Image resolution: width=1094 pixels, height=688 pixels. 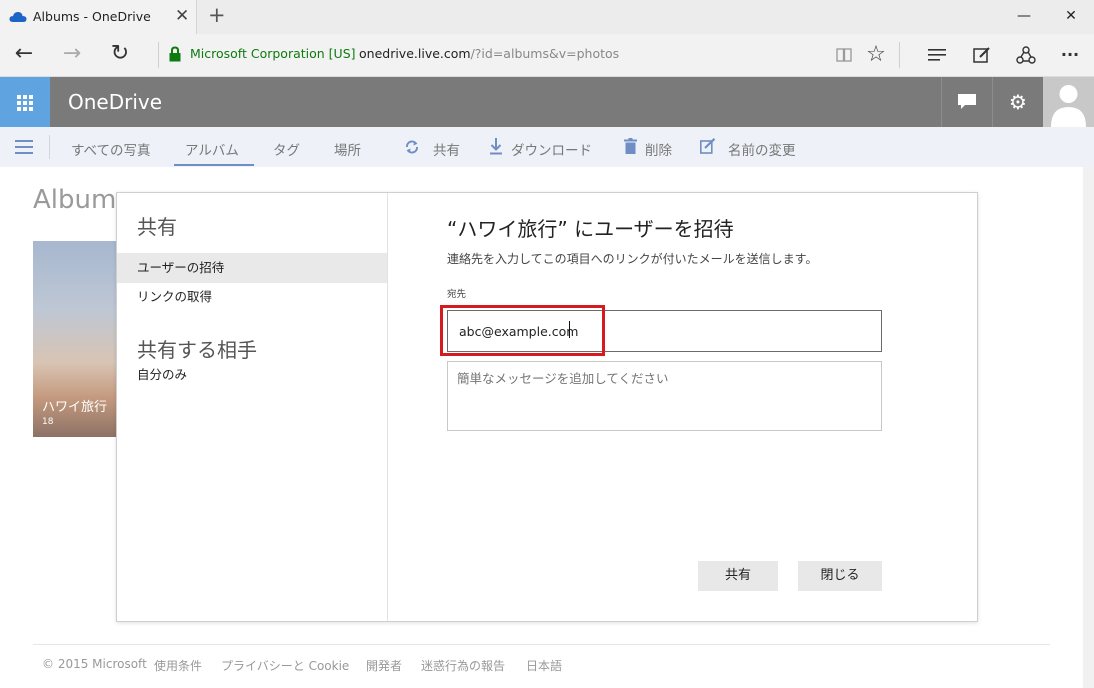 I want to click on url-field: onedrive.live.com/?id=albums&v=photos, so click(x=489, y=53).